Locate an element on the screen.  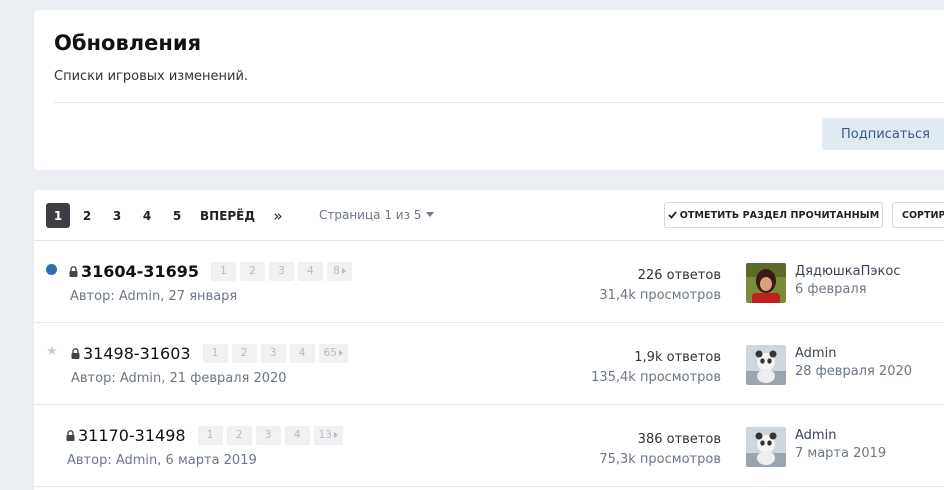
sort-button: СОРТИР is located at coordinates (918, 215).